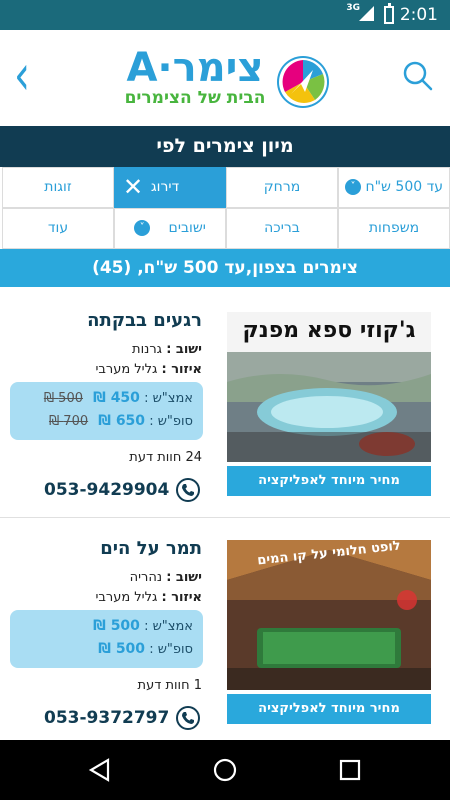 This screenshot has width=450, height=800. Describe the element at coordinates (225, 15) in the screenshot. I see `status-bar: 3G 2:01` at that location.